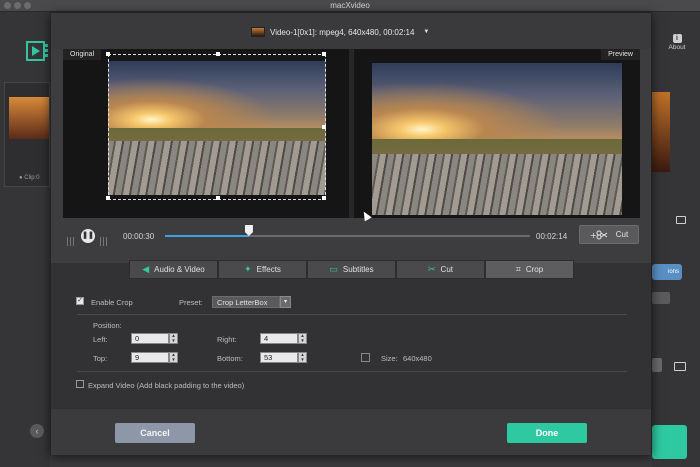  I want to click on top-input: 9, so click(150, 357).